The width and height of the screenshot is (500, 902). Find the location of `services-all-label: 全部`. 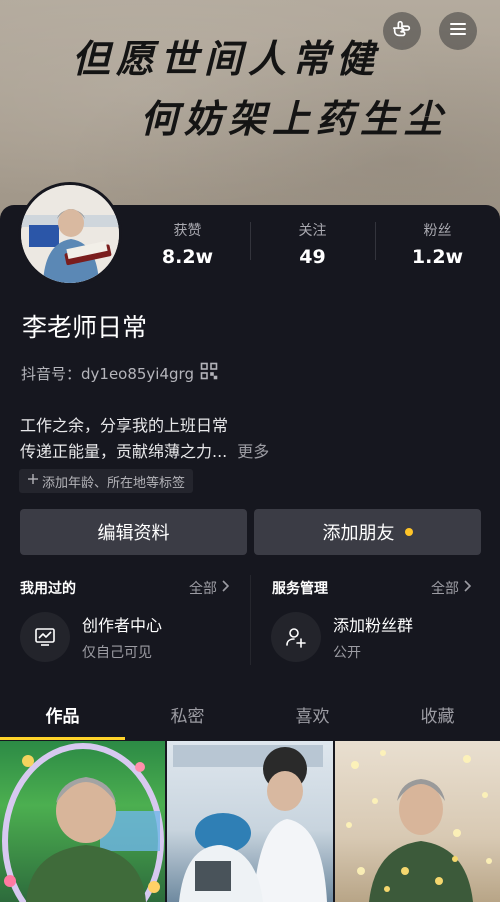

services-all-label: 全部 is located at coordinates (445, 589).